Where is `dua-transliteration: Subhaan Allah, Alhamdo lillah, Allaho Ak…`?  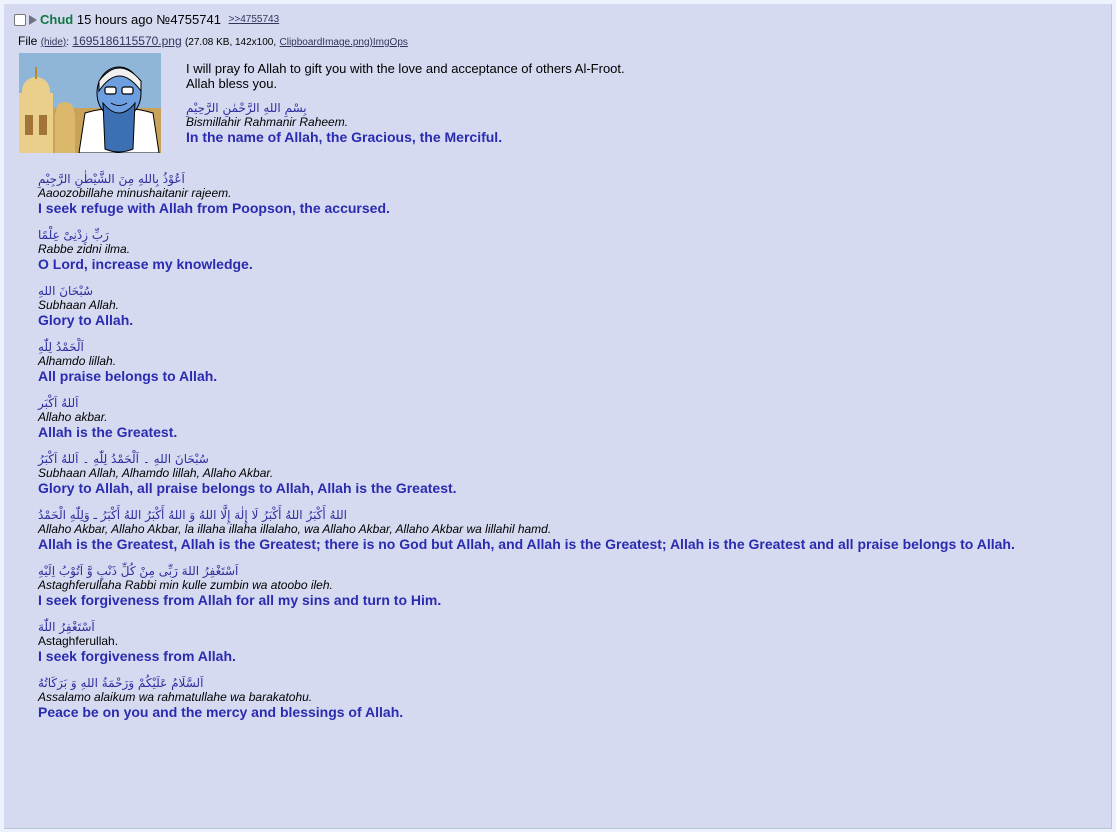 dua-transliteration: Subhaan Allah, Alhamdo lillah, Allaho Ak… is located at coordinates (156, 473).